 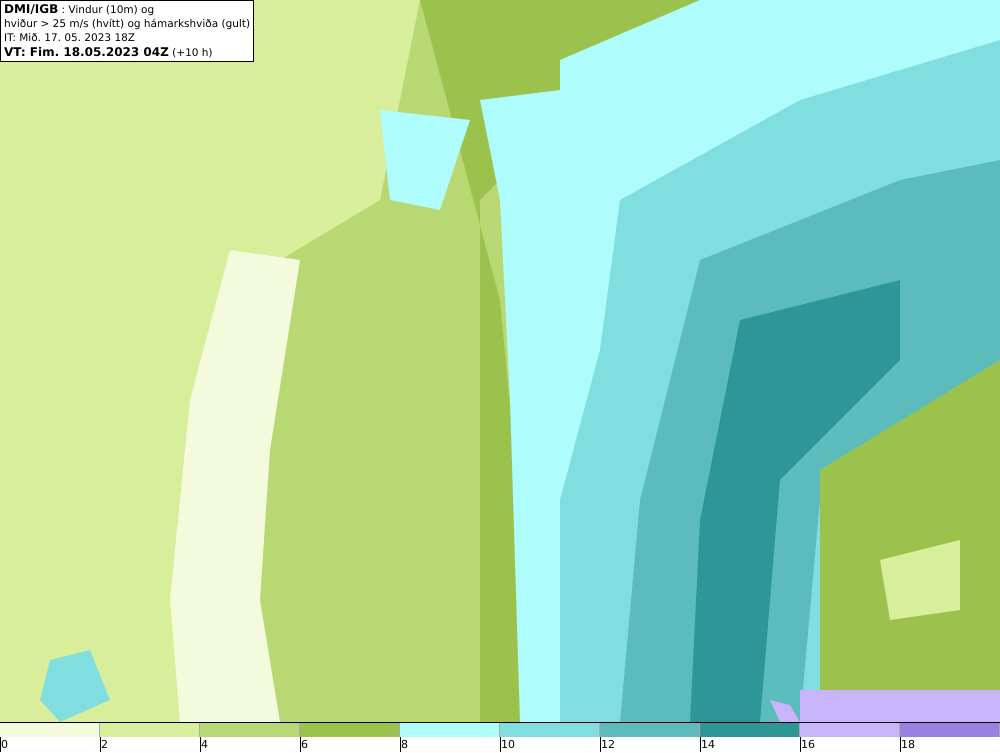 What do you see at coordinates (204, 744) in the screenshot?
I see `legend-label: 4` at bounding box center [204, 744].